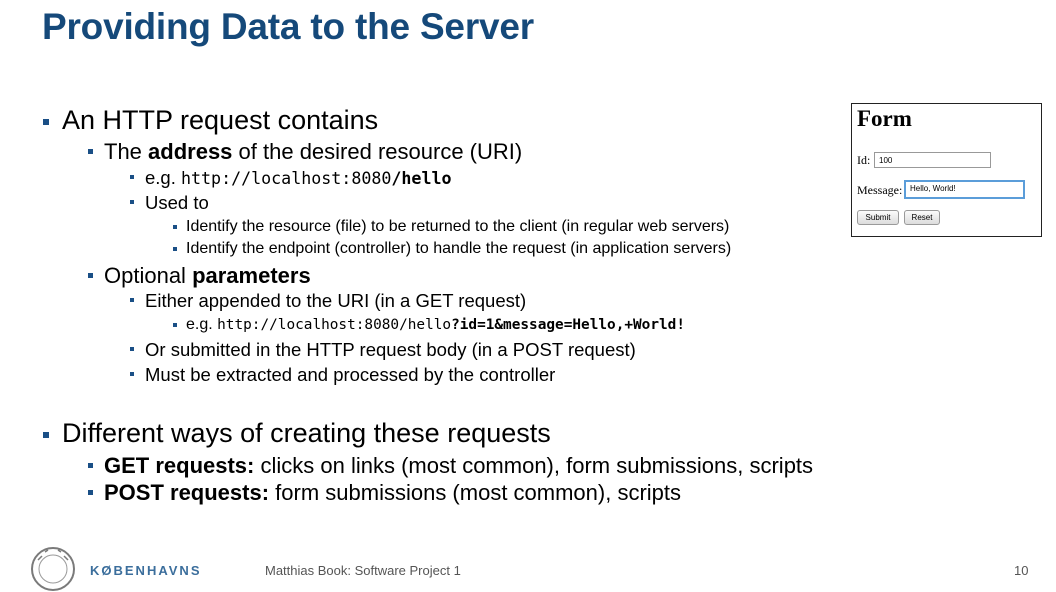 This screenshot has height=592, width=1056. What do you see at coordinates (884, 118) in the screenshot?
I see `form-title: Form` at bounding box center [884, 118].